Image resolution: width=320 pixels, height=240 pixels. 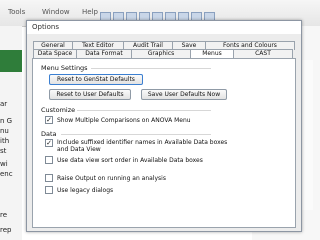 I want to click on raise-output-checkbox, so click(x=49, y=178).